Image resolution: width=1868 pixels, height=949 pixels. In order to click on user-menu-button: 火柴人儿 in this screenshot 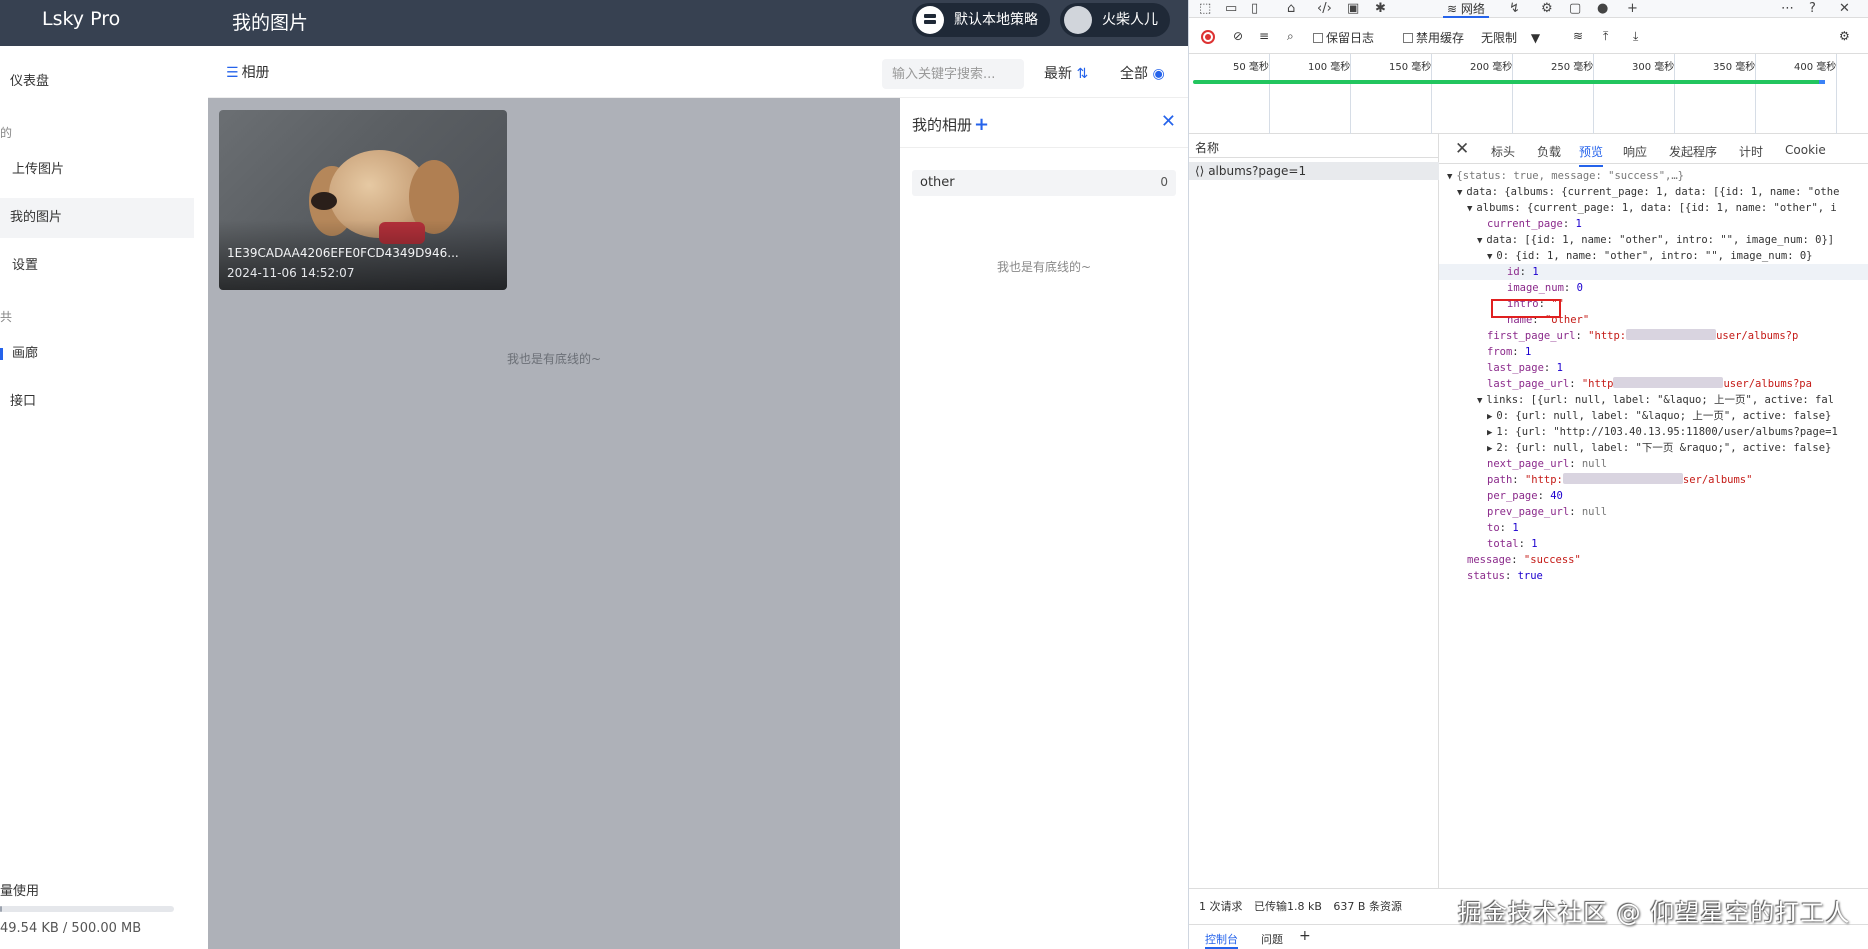, I will do `click(1115, 20)`.